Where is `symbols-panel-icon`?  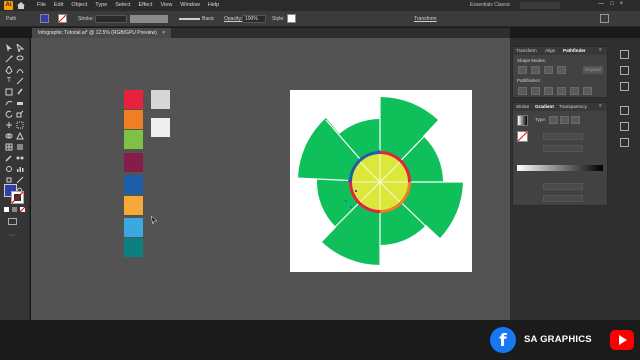
symbols-panel-icon is located at coordinates (624, 142).